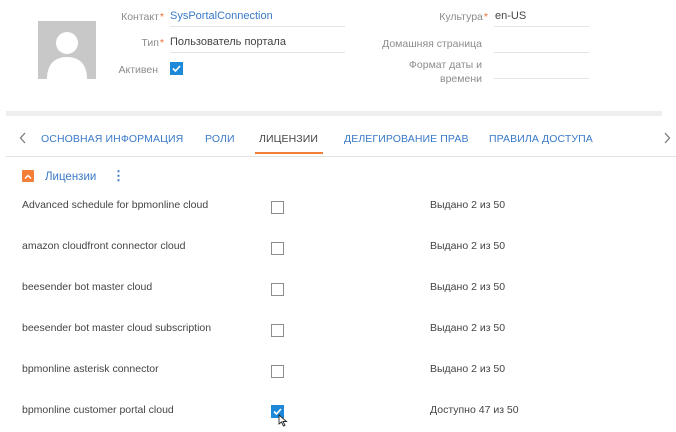 Image resolution: width=676 pixels, height=432 pixels. I want to click on tab-licenses: ЛИЦЕНЗИИ, so click(288, 139).